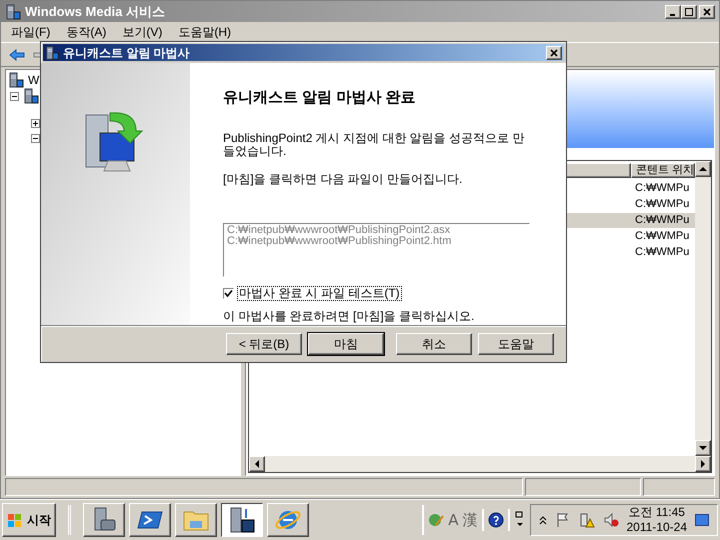  I want to click on wizard-footer-text: 이 마법사를 완료하려면 [마침]을 클릭하십시오., so click(349, 316).